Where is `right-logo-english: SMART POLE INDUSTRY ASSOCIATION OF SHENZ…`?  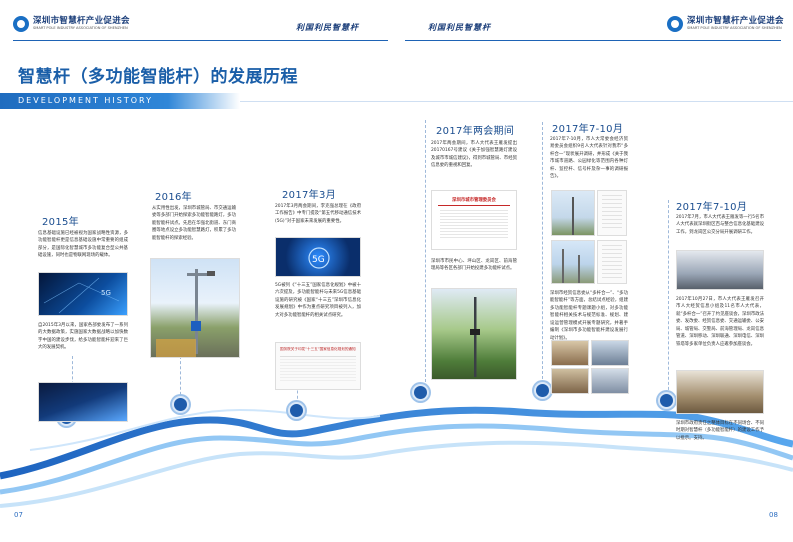 right-logo-english: SMART POLE INDUSTRY ASSOCIATION OF SHENZ… is located at coordinates (734, 28).